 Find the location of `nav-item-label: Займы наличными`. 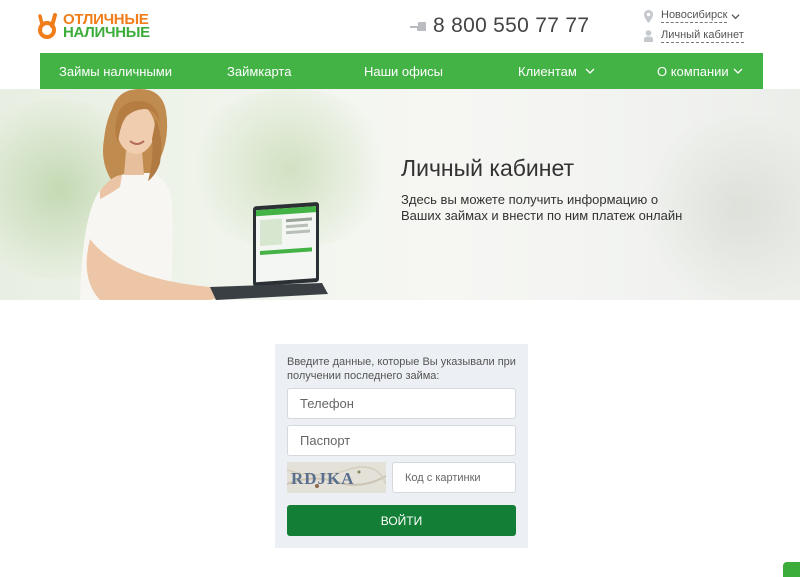

nav-item-label: Займы наличными is located at coordinates (115, 71).